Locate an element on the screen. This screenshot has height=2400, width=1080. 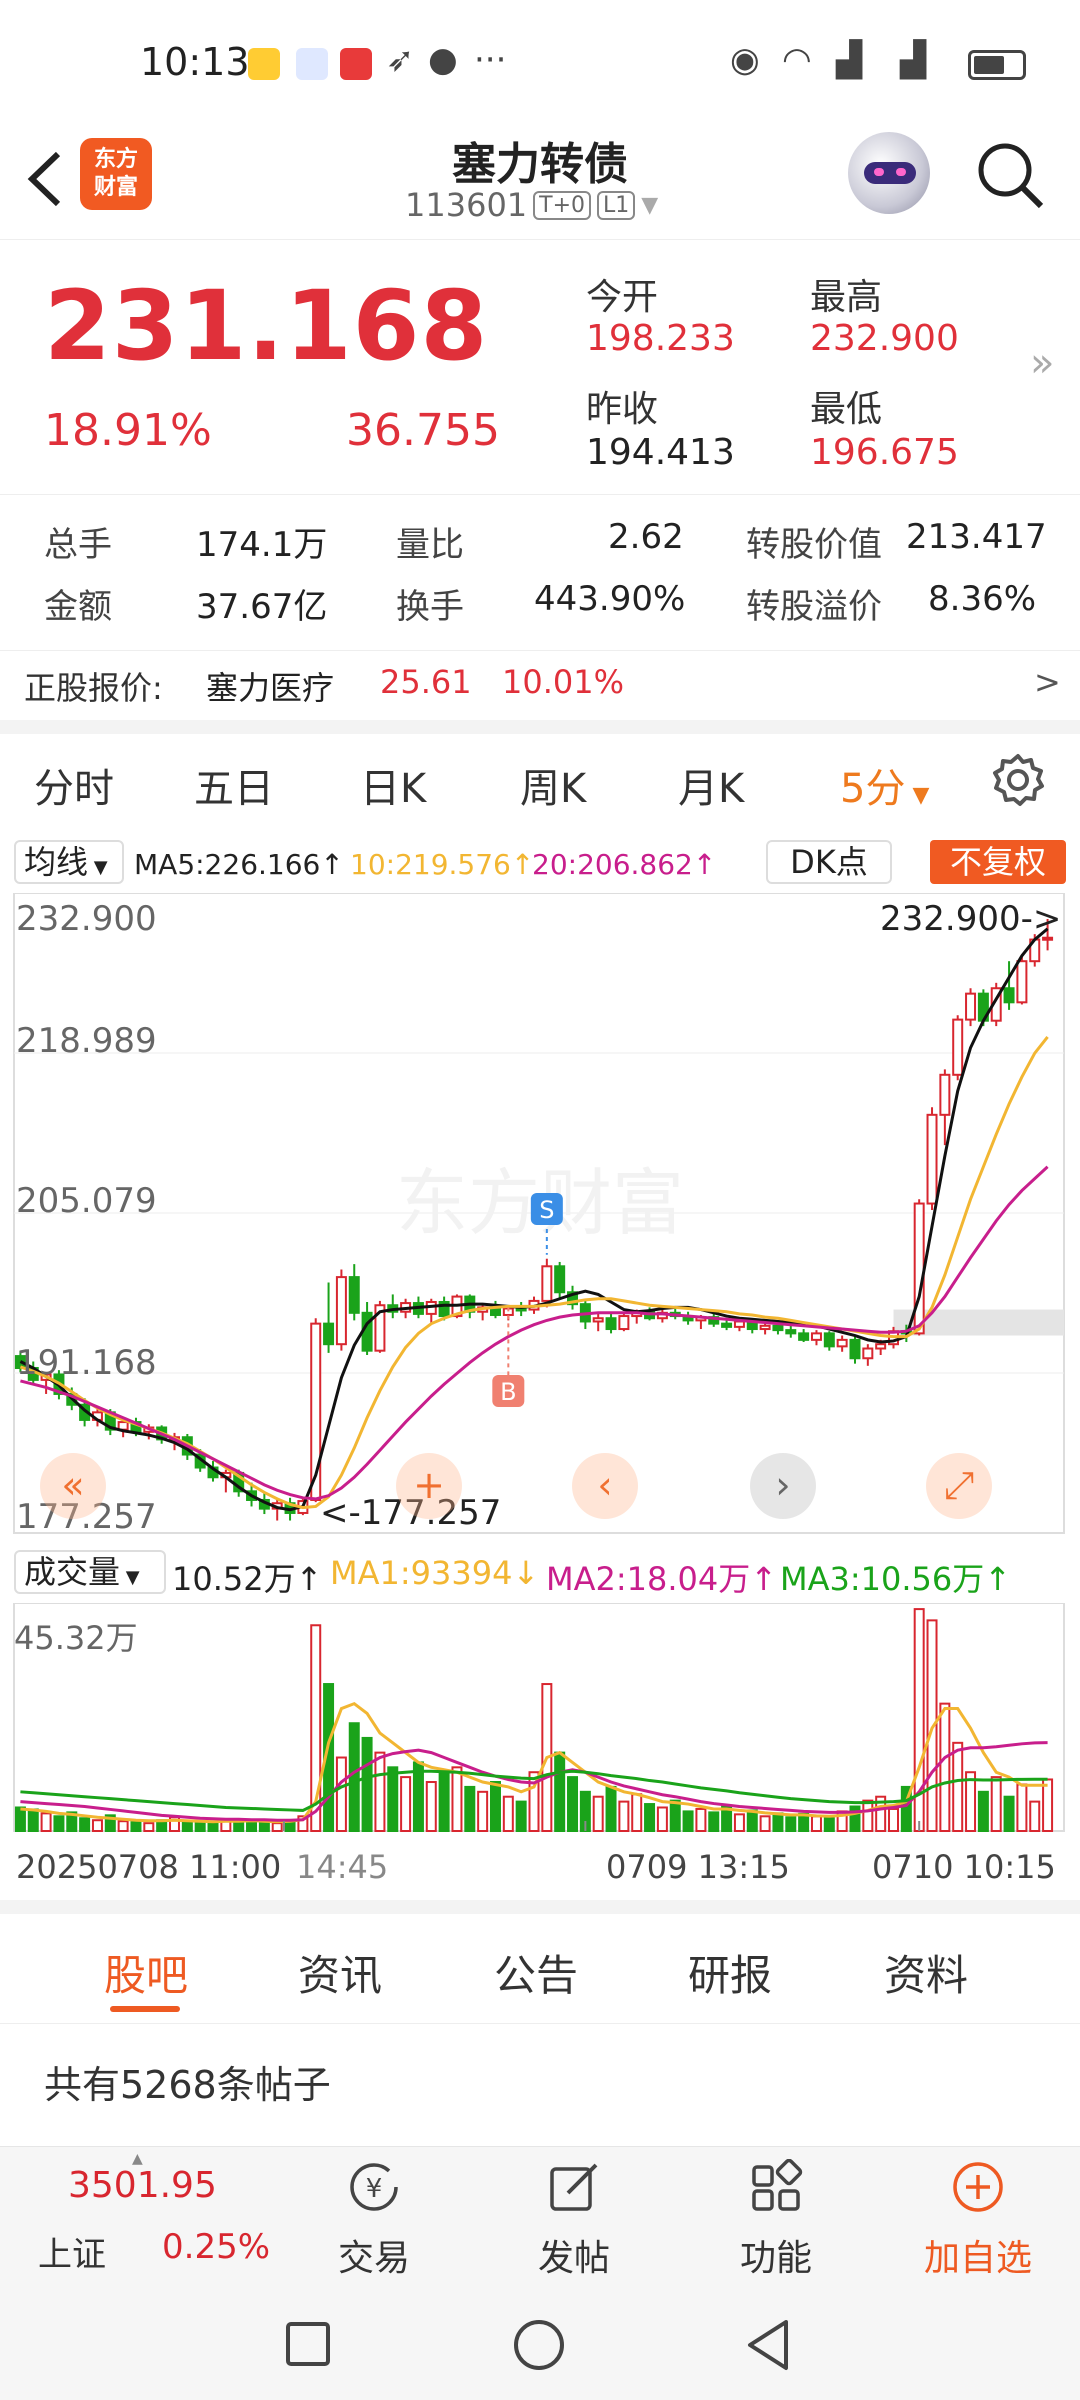
wifi-icon: ◠ is located at coordinates (797, 60).